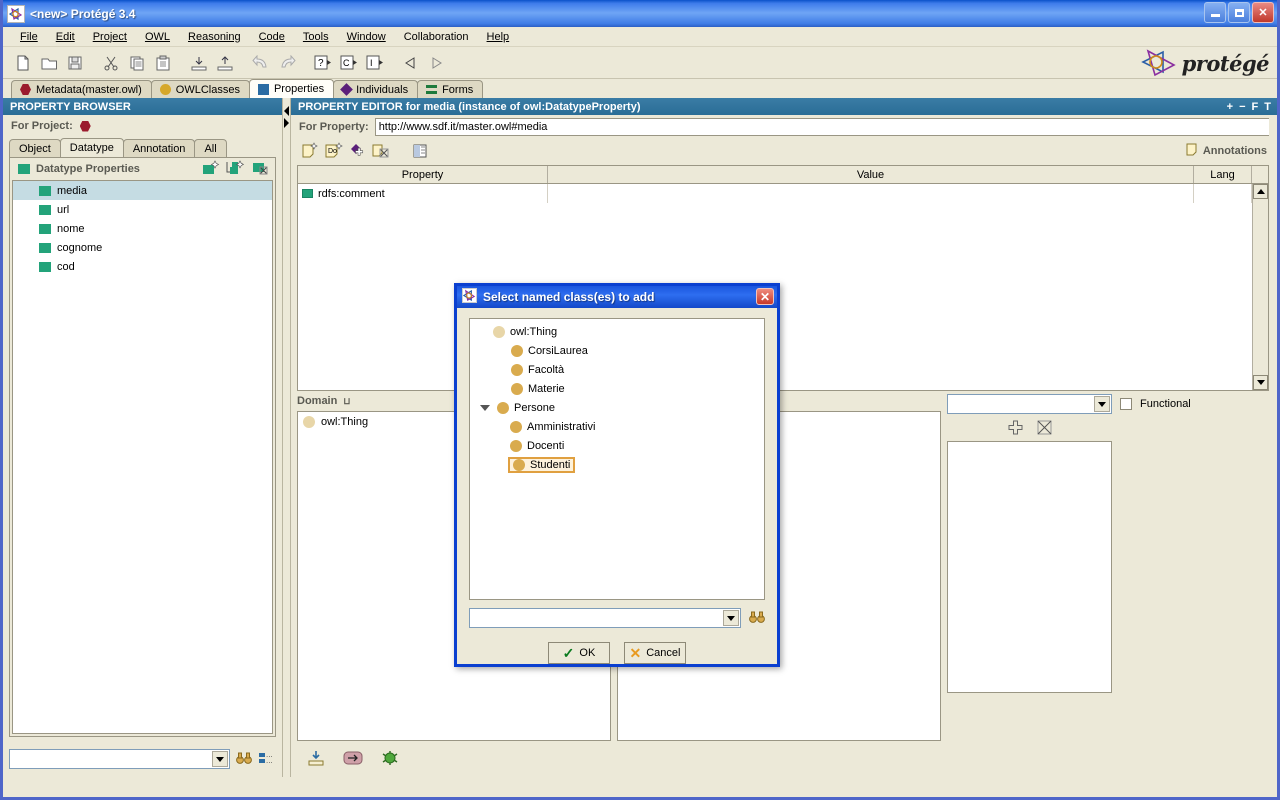 This screenshot has height=800, width=1280. Describe the element at coordinates (1239, 12) in the screenshot. I see `maximize-button` at that location.